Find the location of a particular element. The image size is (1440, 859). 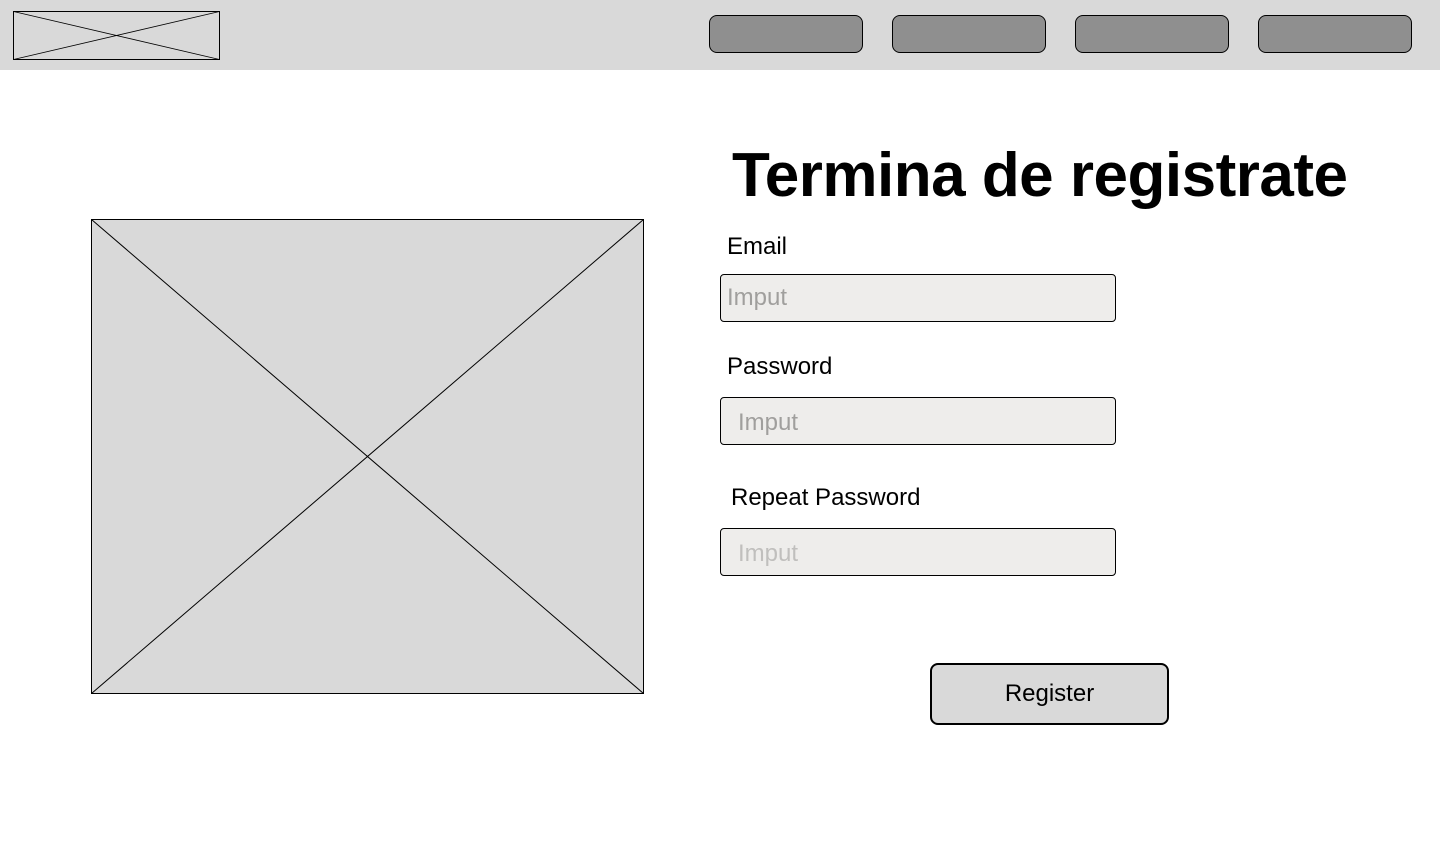

email-field is located at coordinates (918, 298).